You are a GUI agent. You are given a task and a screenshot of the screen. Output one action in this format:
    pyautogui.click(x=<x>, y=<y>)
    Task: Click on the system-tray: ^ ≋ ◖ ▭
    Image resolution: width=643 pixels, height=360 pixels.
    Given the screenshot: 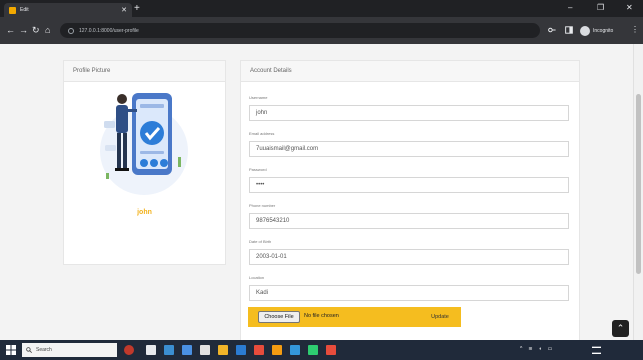 What is the action you would take?
    pyautogui.click(x=536, y=349)
    